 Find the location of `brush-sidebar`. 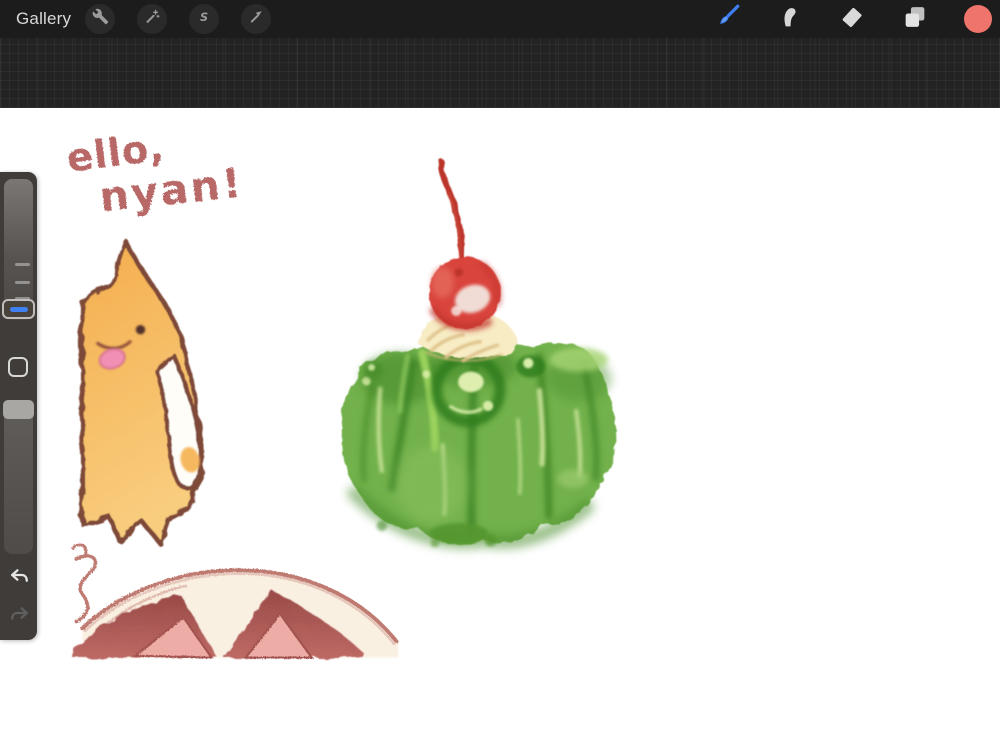

brush-sidebar is located at coordinates (18, 406).